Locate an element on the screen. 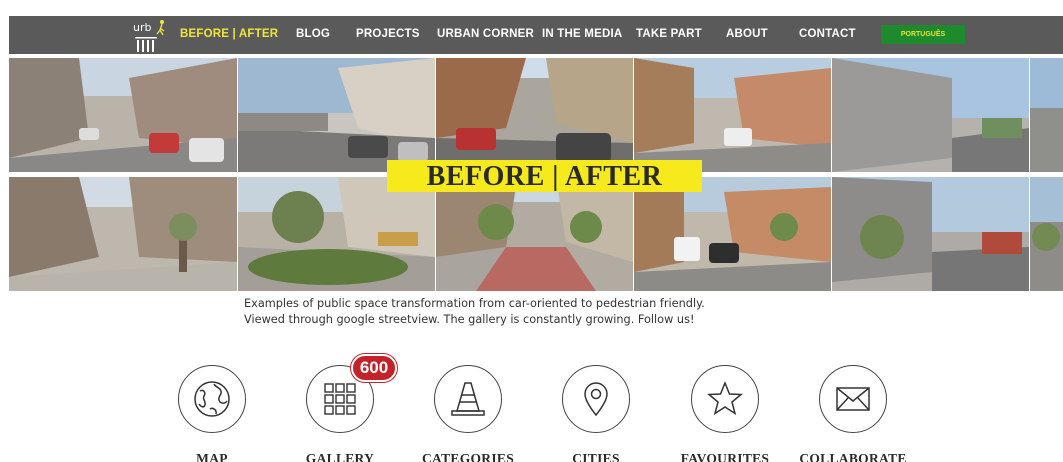 The image size is (1063, 462). svg-text: urb is located at coordinates (142, 27).